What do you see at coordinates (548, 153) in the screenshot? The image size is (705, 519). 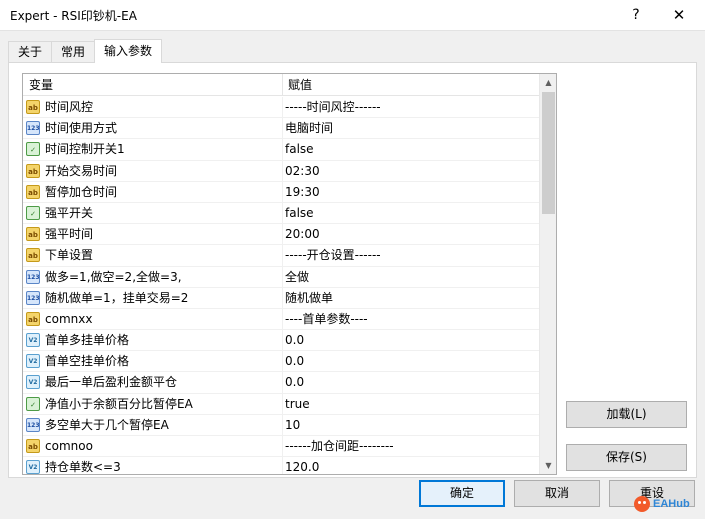 I see `scrollbar-thumb` at bounding box center [548, 153].